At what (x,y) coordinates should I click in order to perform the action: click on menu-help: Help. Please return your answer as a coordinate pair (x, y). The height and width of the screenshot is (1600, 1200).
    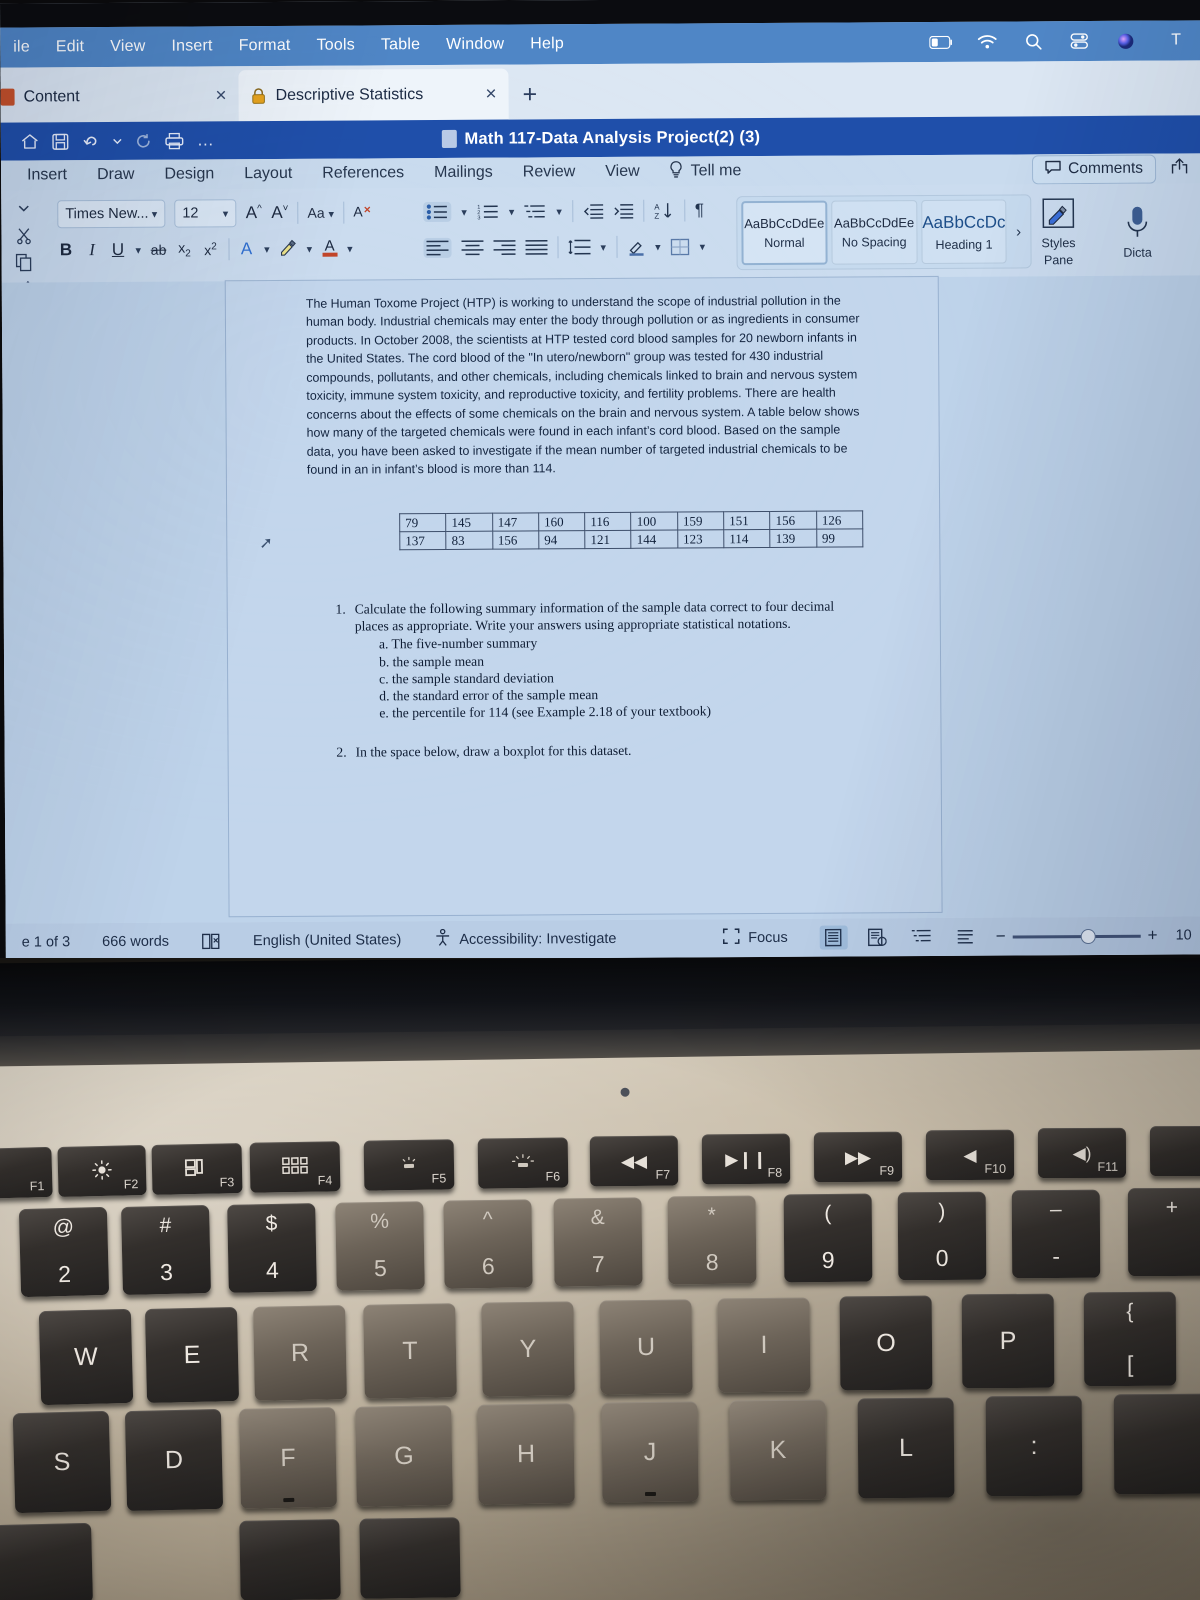
    Looking at the image, I should click on (547, 44).